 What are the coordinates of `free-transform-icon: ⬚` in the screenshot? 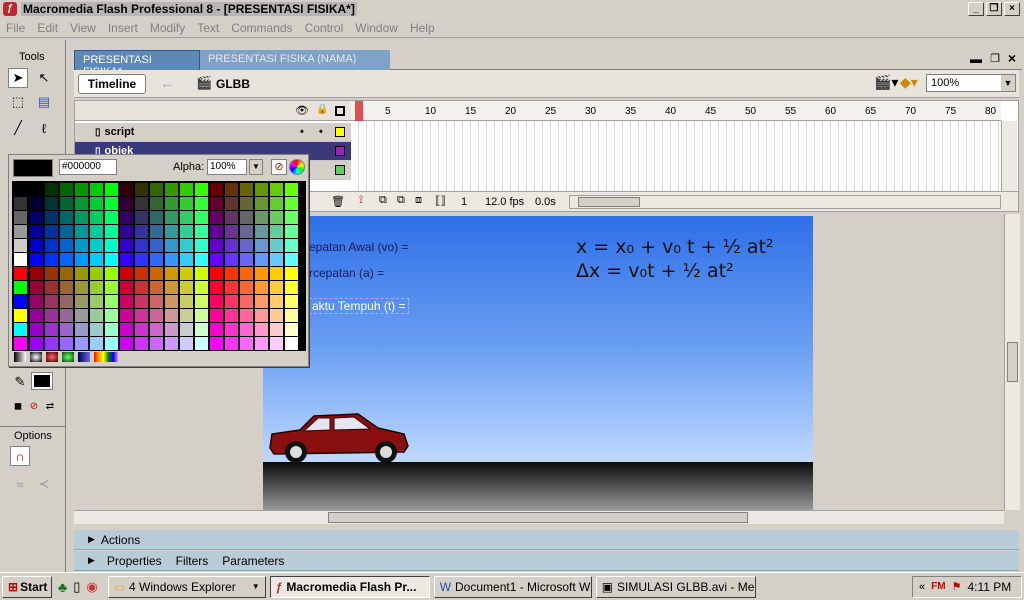 It's located at (18, 102).